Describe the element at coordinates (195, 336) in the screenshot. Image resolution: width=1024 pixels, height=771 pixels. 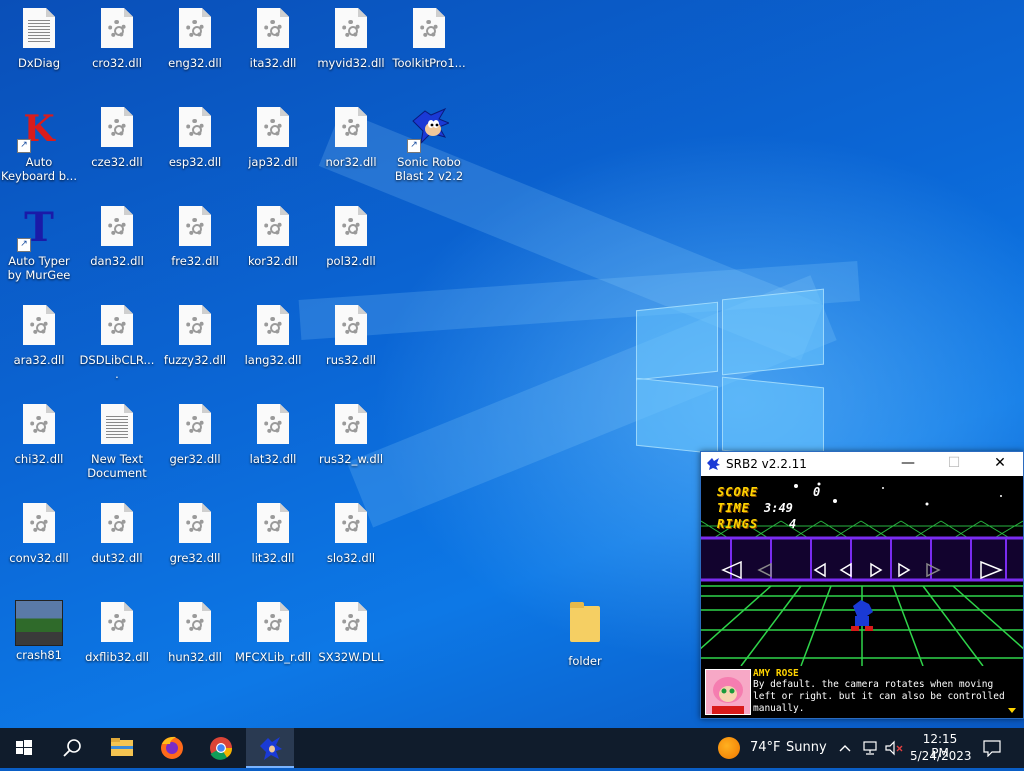
I see `desktop-icon-fuzzy32: fuzzy32.dll` at that location.